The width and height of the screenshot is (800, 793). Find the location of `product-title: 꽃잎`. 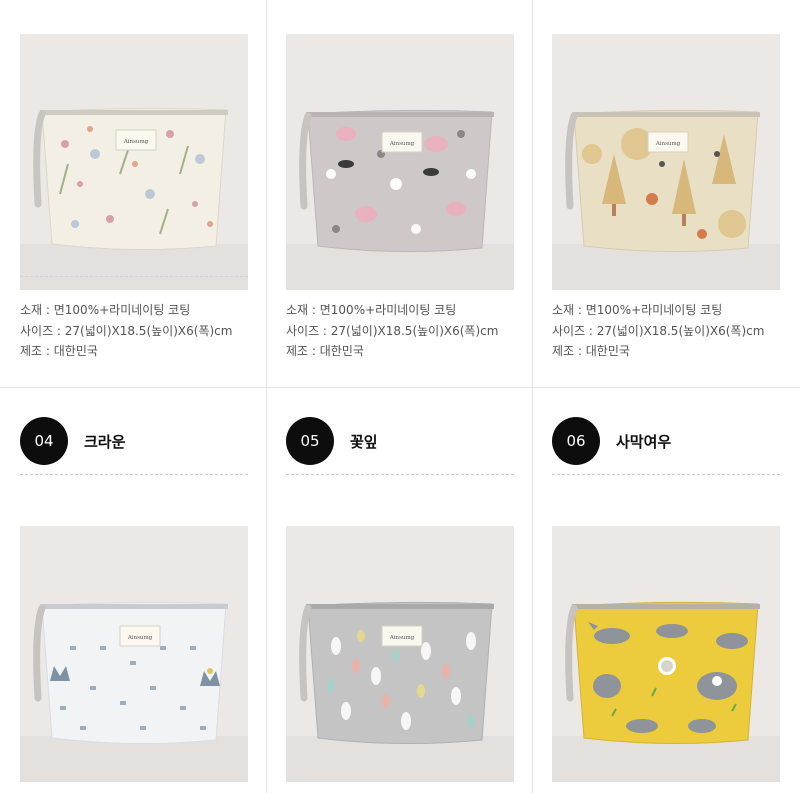

product-title: 꽃잎 is located at coordinates (364, 442).